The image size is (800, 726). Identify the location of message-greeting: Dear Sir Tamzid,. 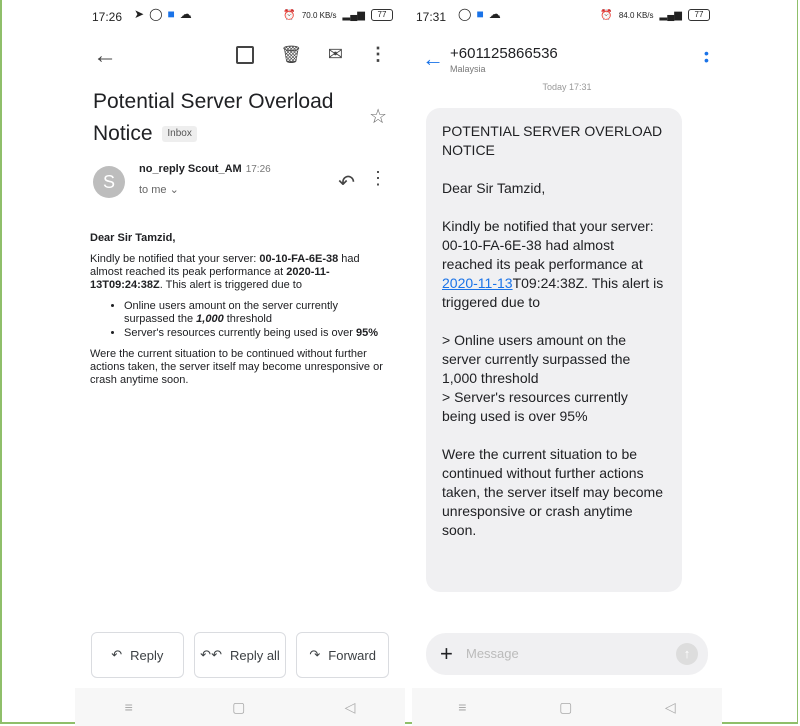
(494, 188).